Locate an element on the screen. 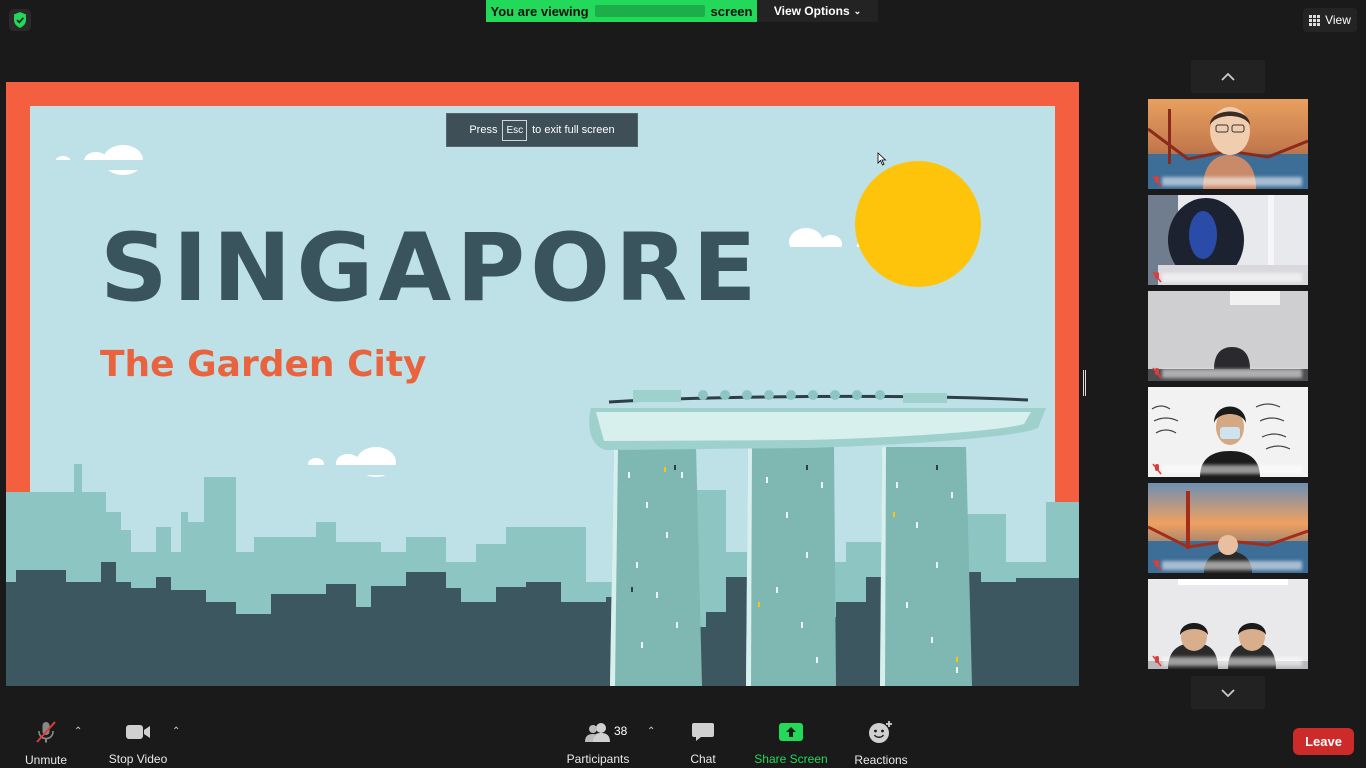 This screenshot has height=768, width=1366. esc-hint-prefix: Press is located at coordinates (483, 130).